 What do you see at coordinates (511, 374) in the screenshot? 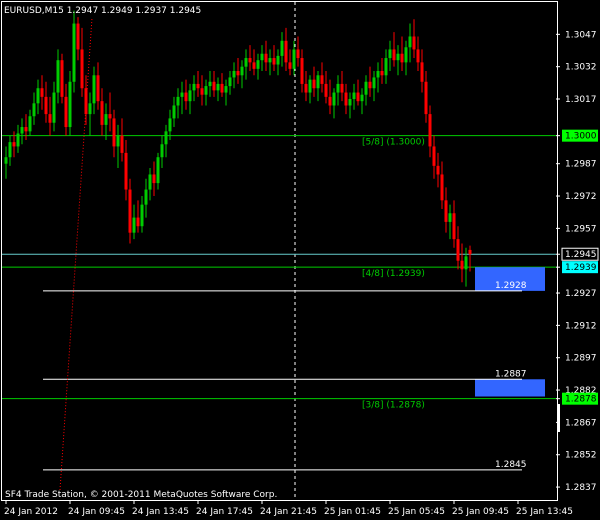
I see `target-label: 1.2887` at bounding box center [511, 374].